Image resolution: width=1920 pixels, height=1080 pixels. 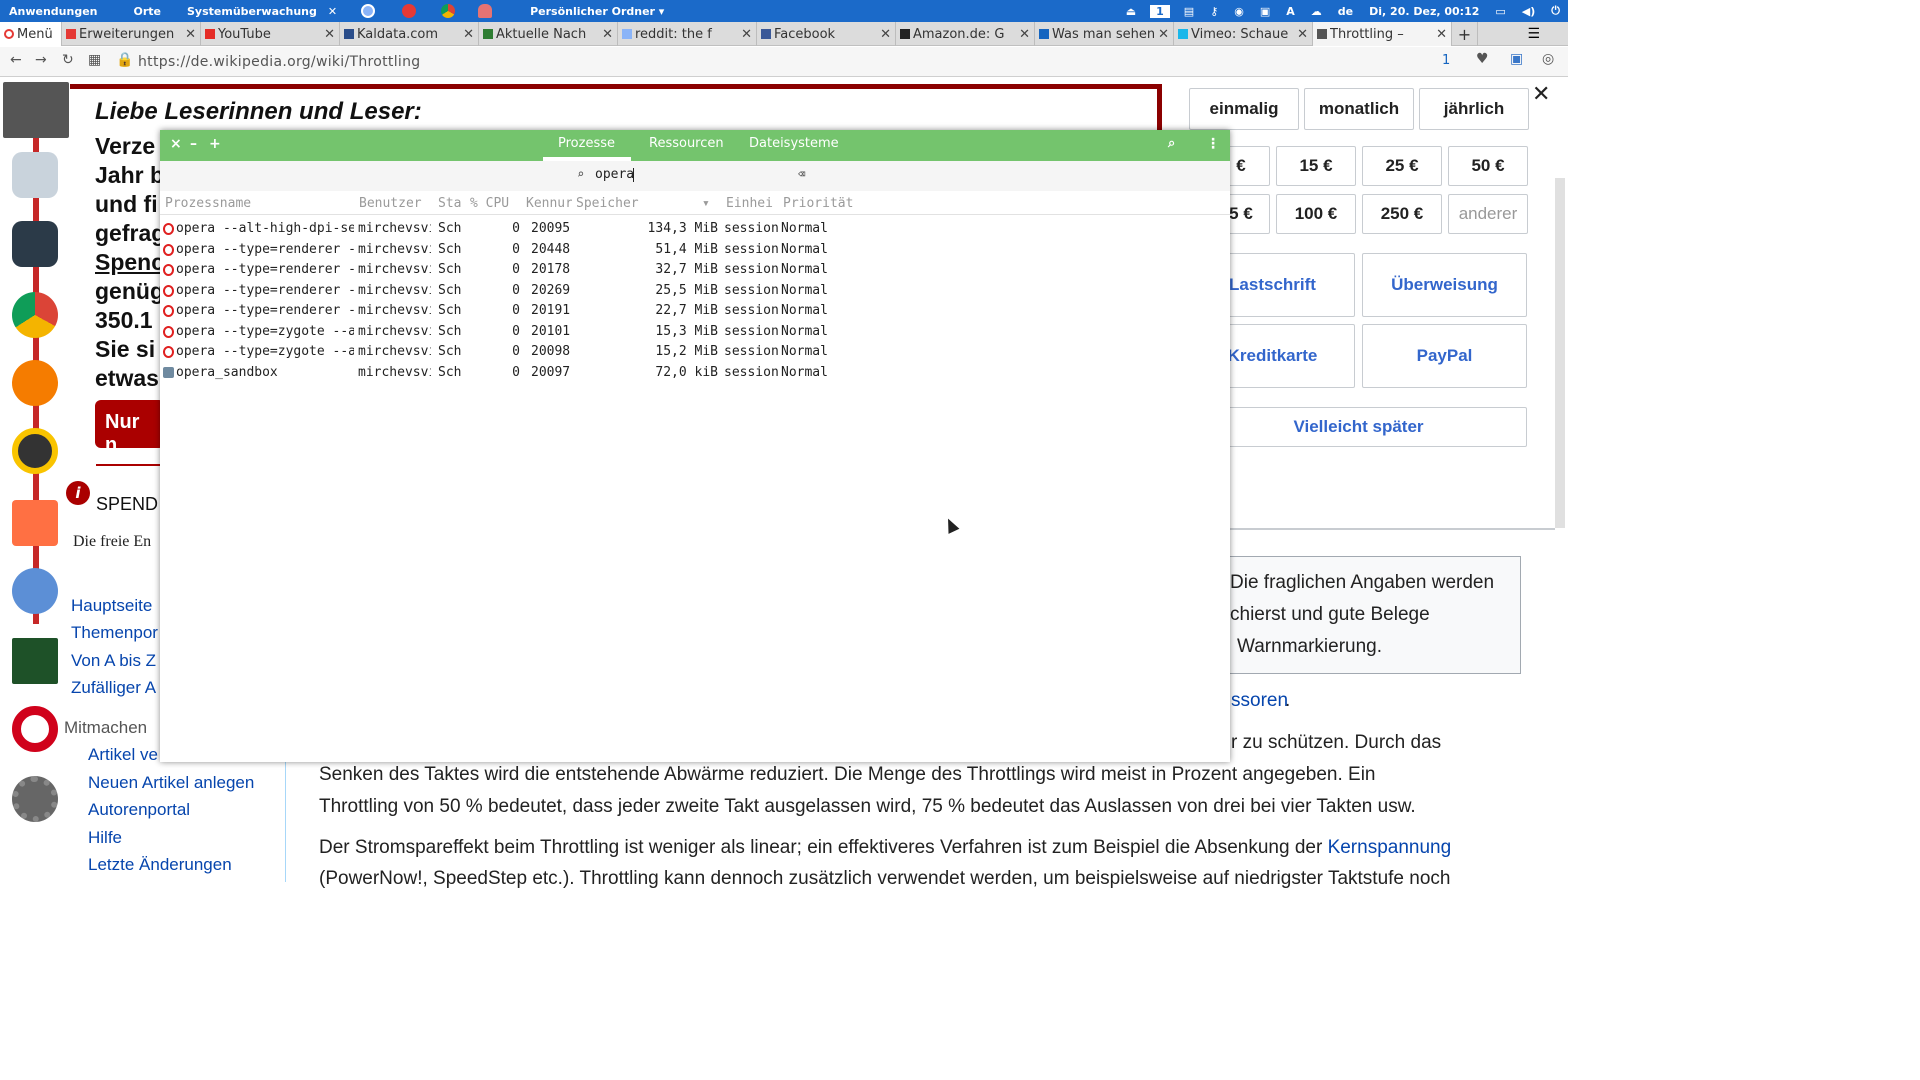 What do you see at coordinates (105, 838) in the screenshot?
I see `nav-hilfe: Hilfe` at bounding box center [105, 838].